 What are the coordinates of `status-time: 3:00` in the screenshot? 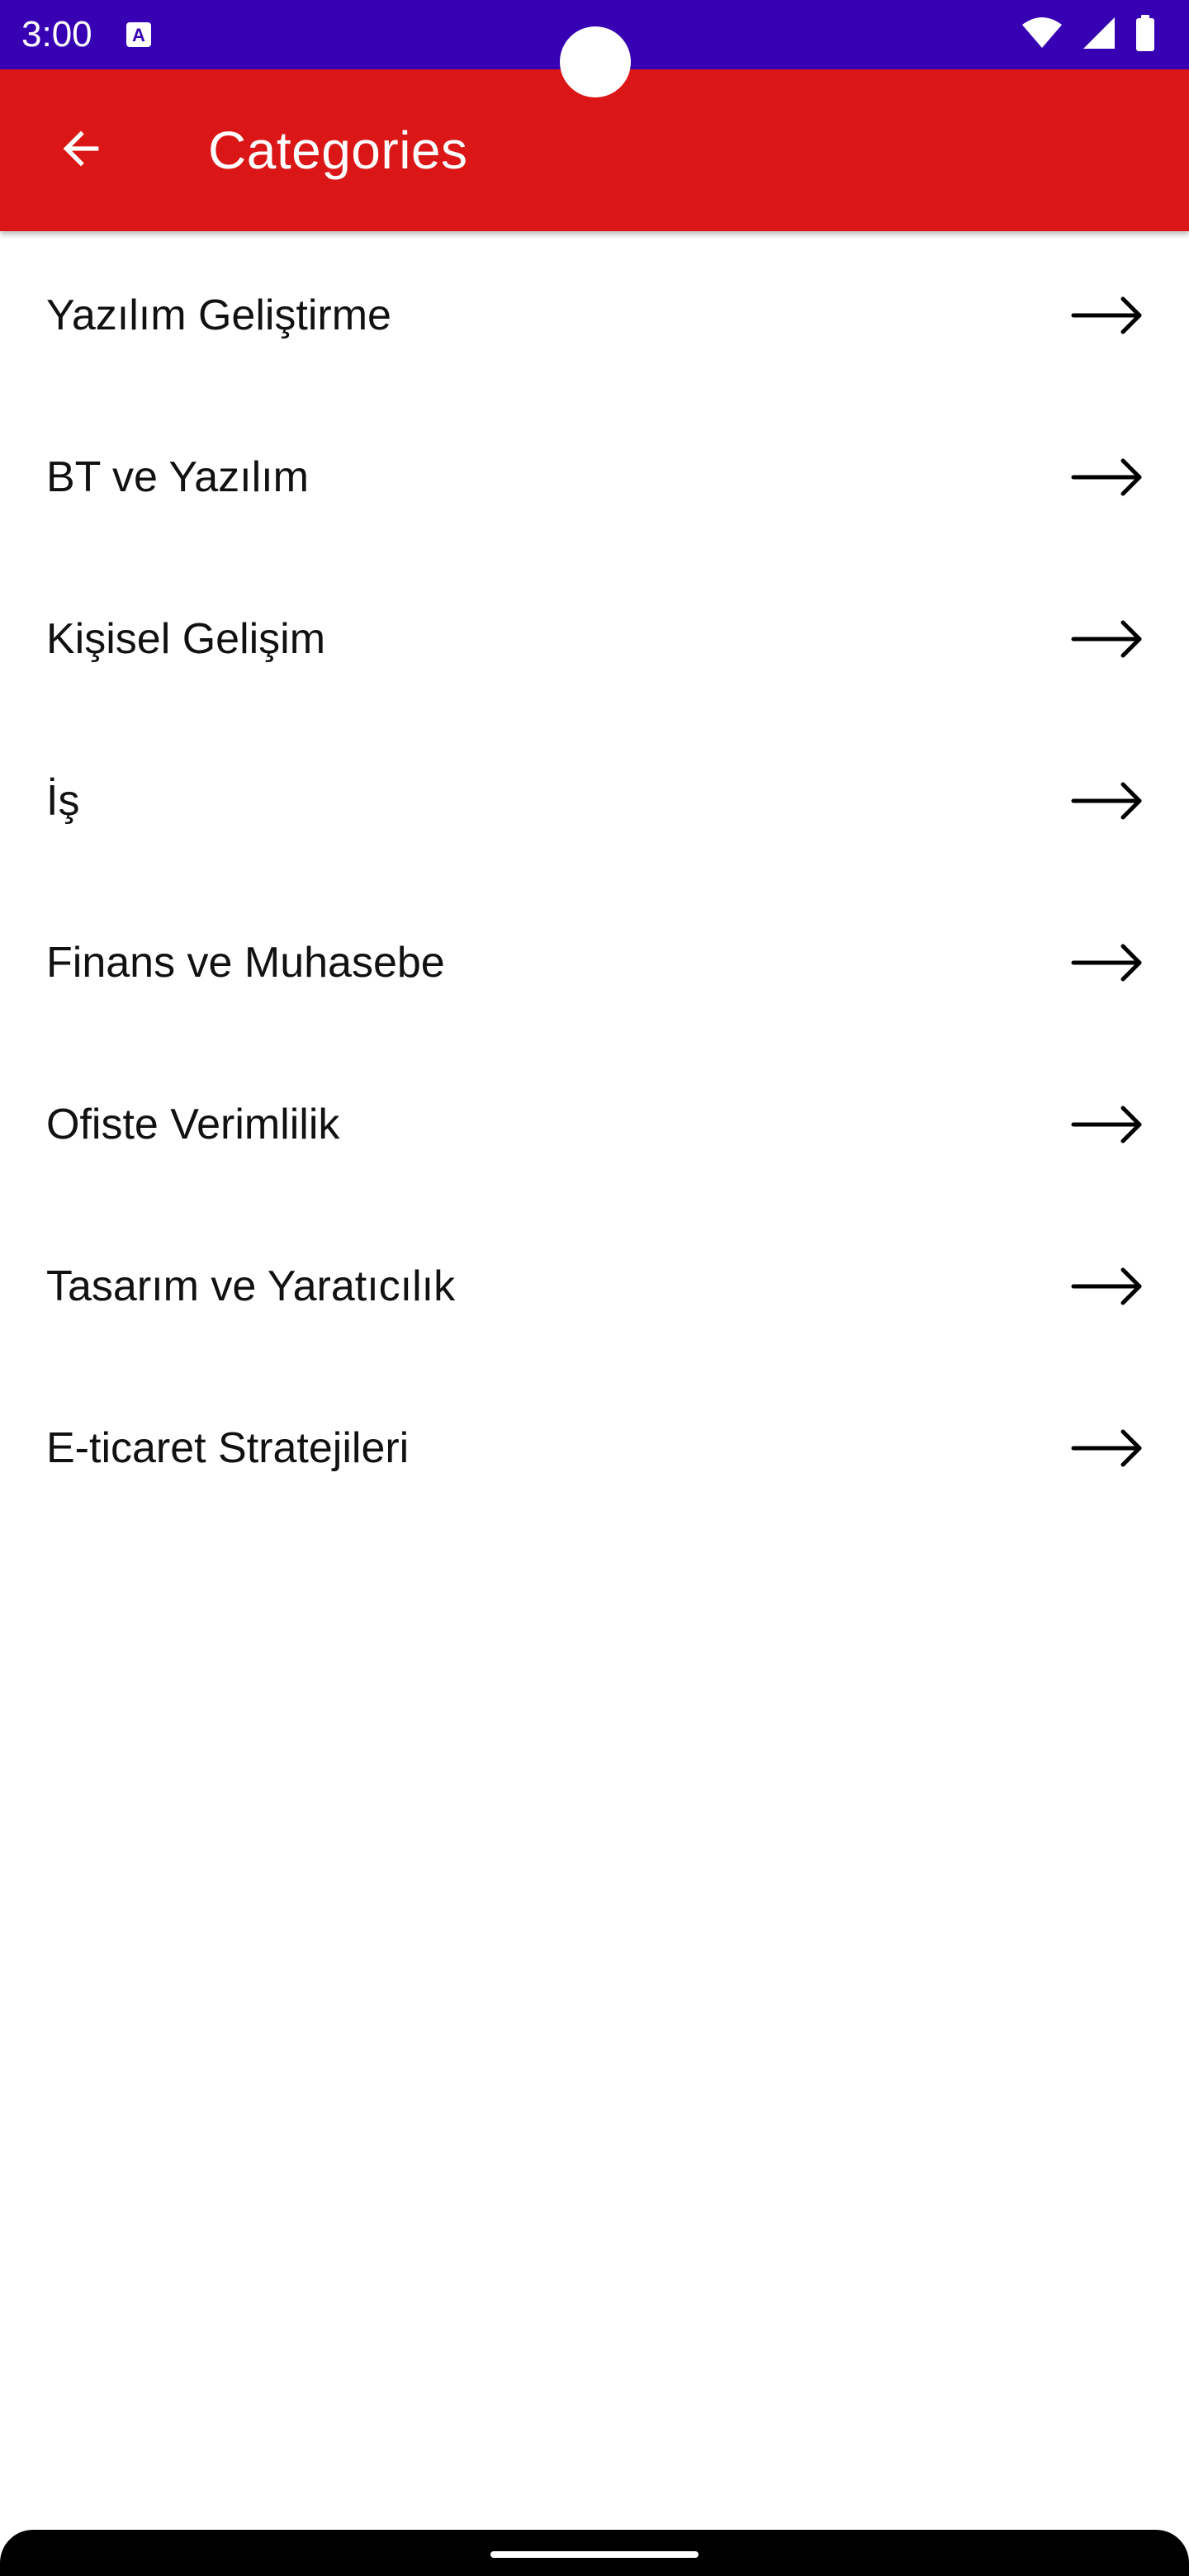 It's located at (56, 34).